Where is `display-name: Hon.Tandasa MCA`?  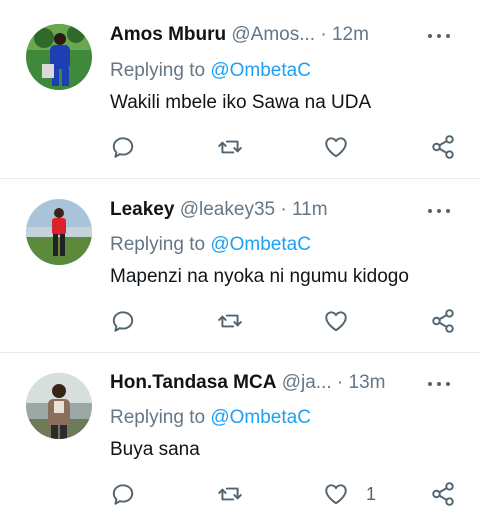 display-name: Hon.Tandasa MCA is located at coordinates (193, 382).